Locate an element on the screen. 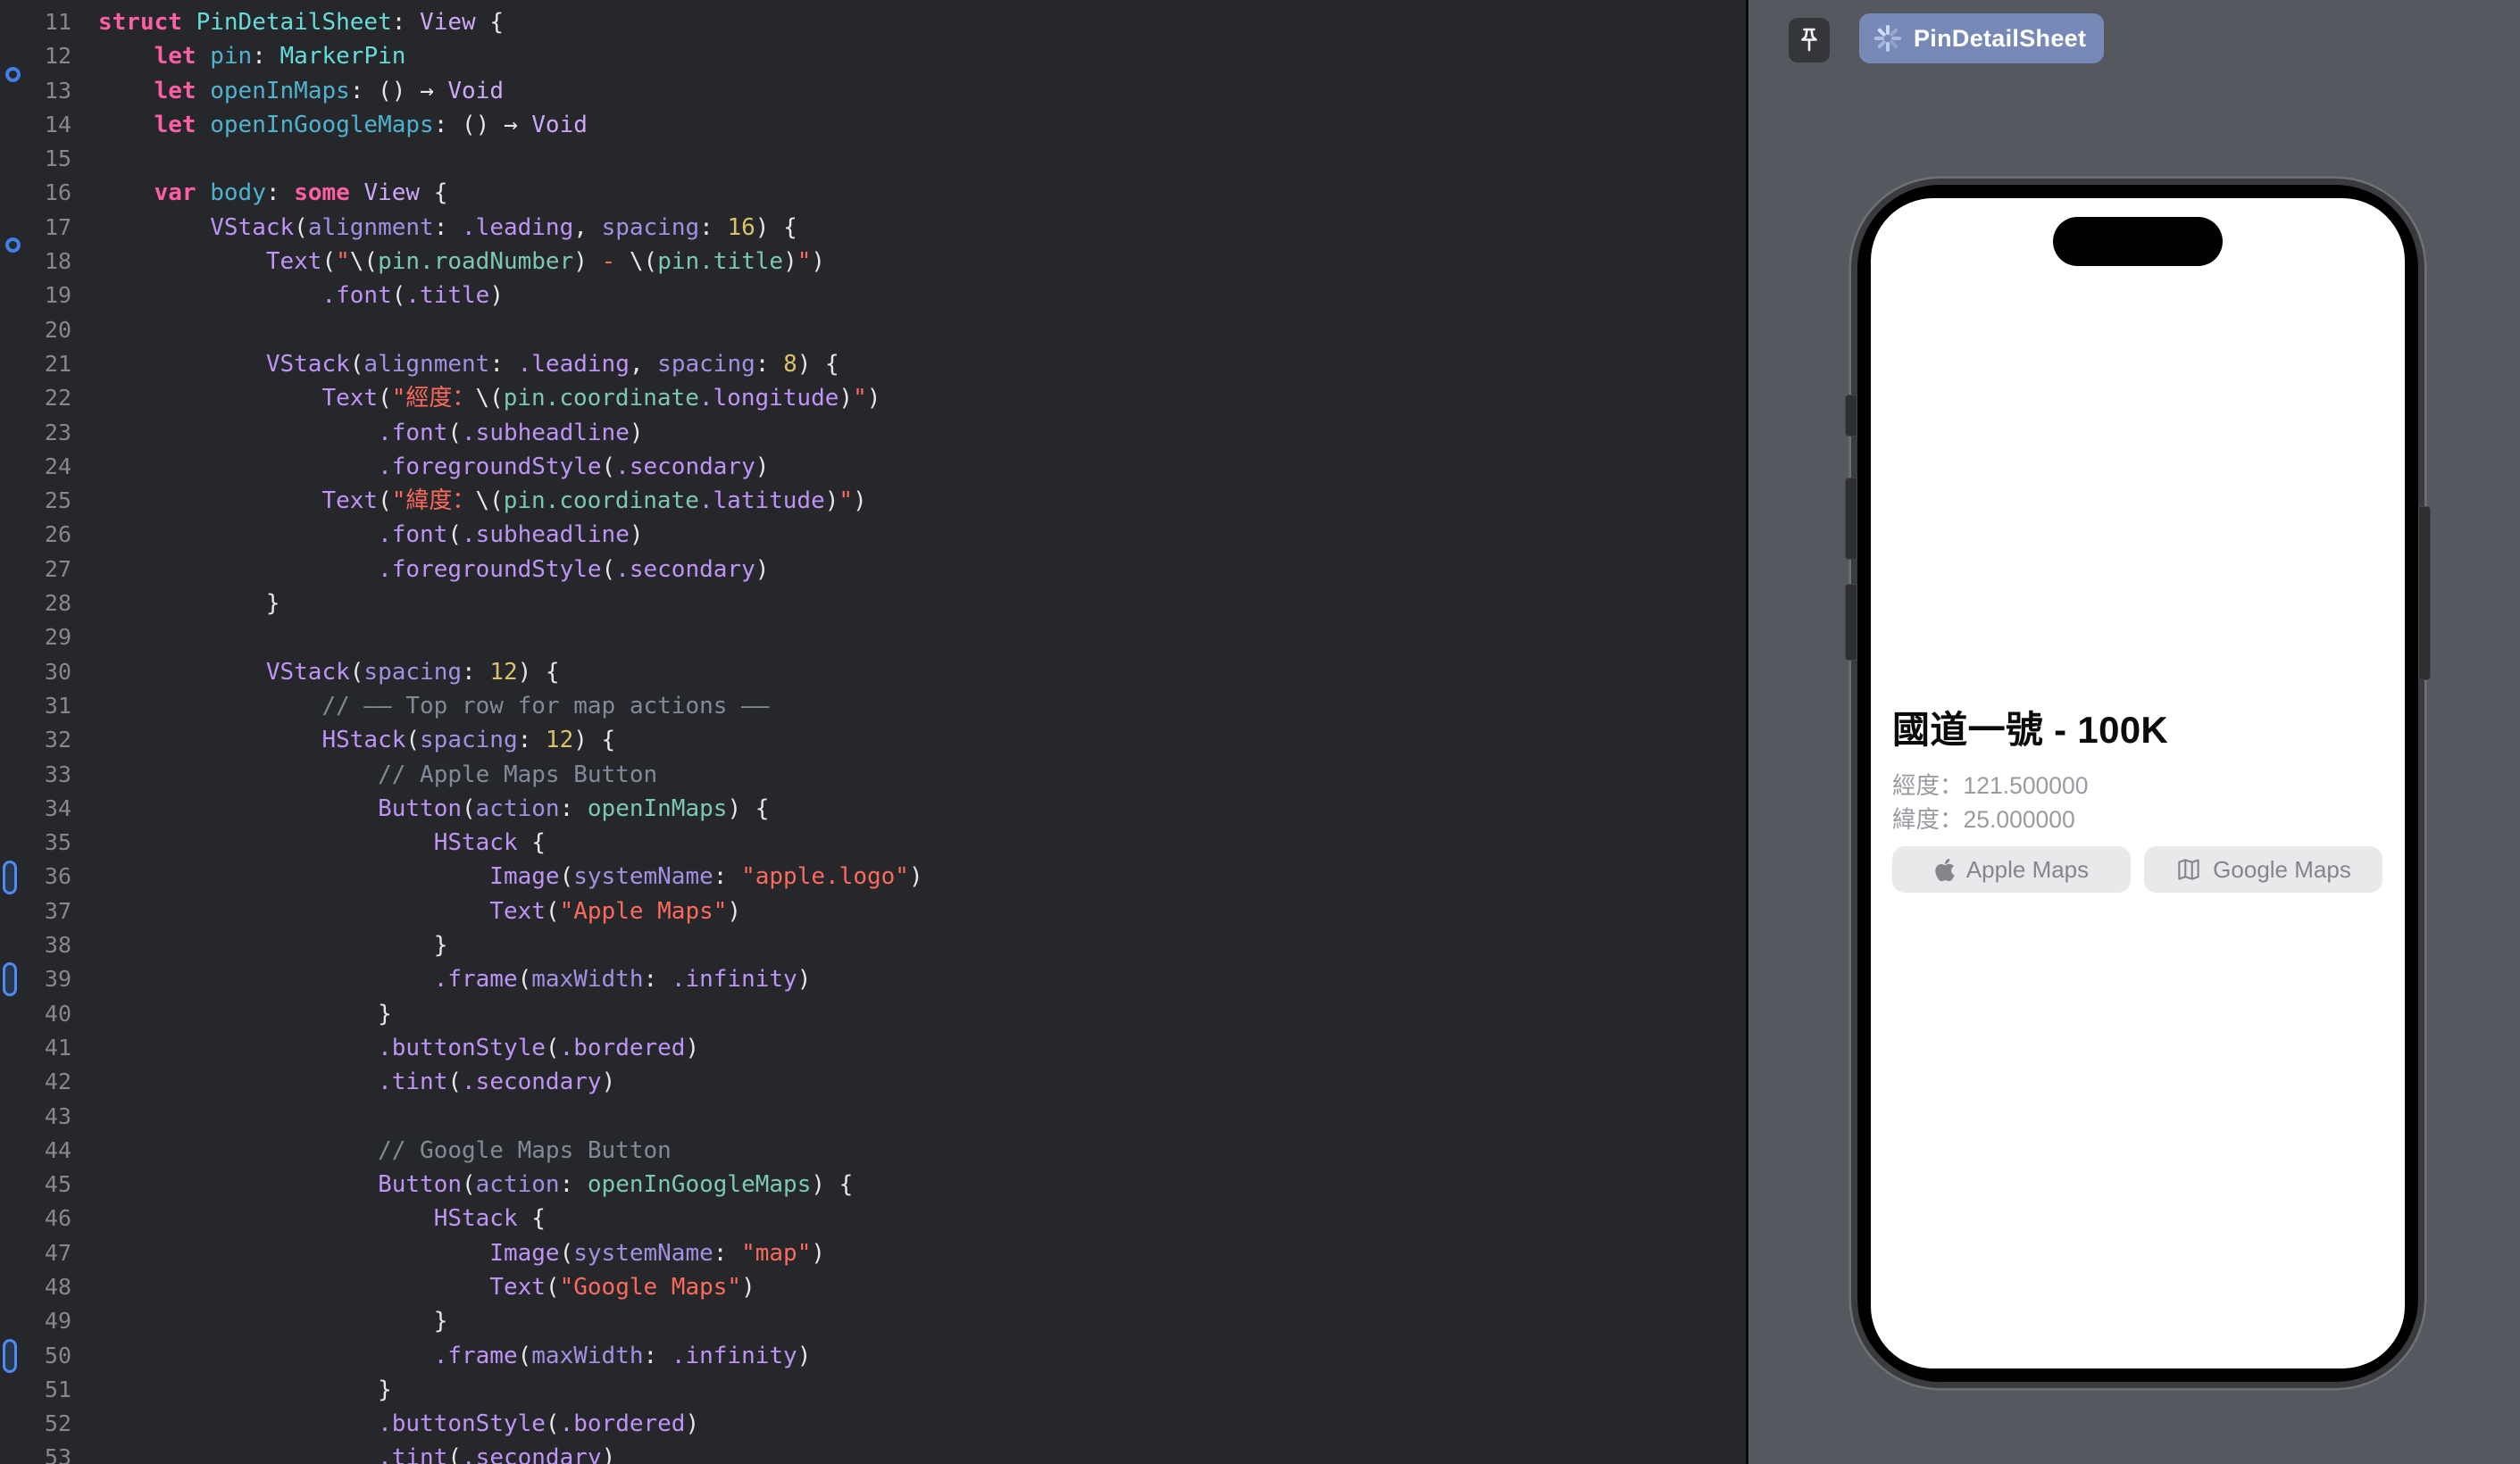  pin-preview-button is located at coordinates (1810, 40).